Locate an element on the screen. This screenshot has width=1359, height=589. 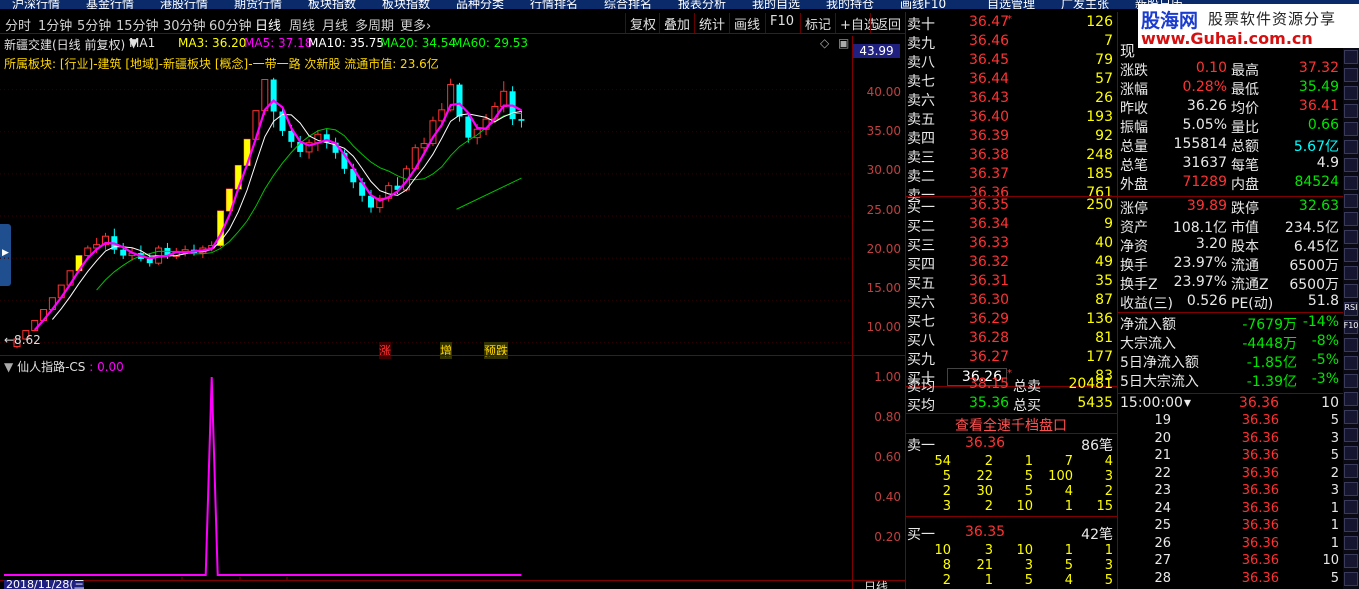
event-tag-forecast: 预跌 is located at coordinates (496, 350).